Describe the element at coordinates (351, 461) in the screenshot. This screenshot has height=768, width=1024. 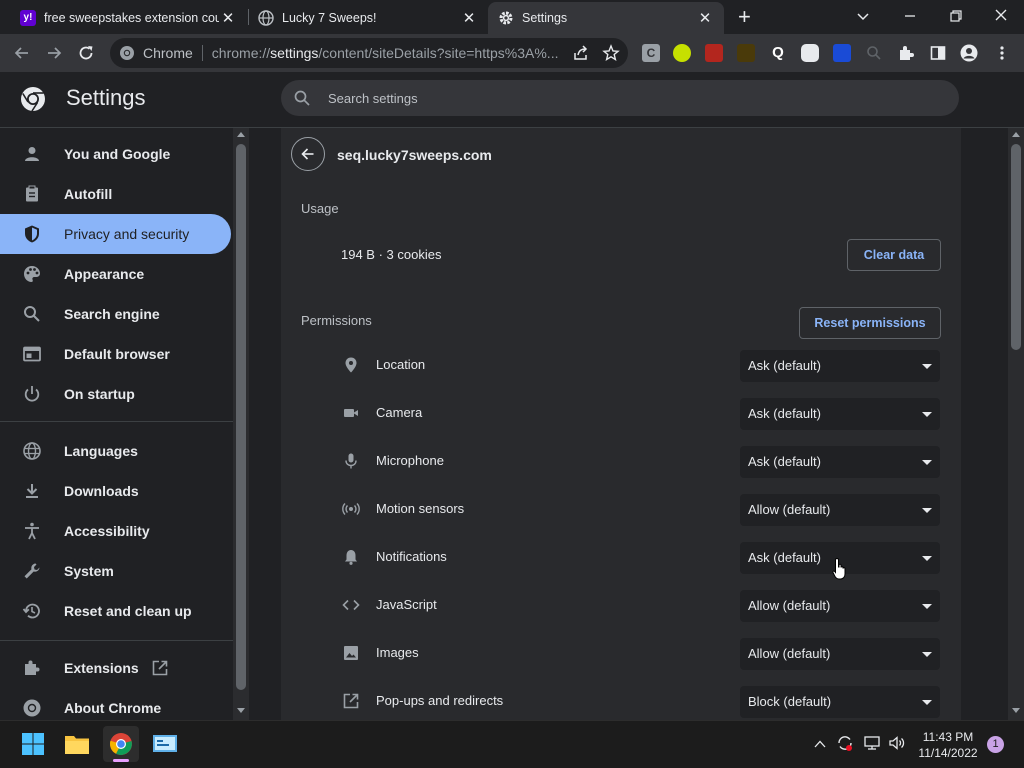
I see `microphone-icon` at that location.